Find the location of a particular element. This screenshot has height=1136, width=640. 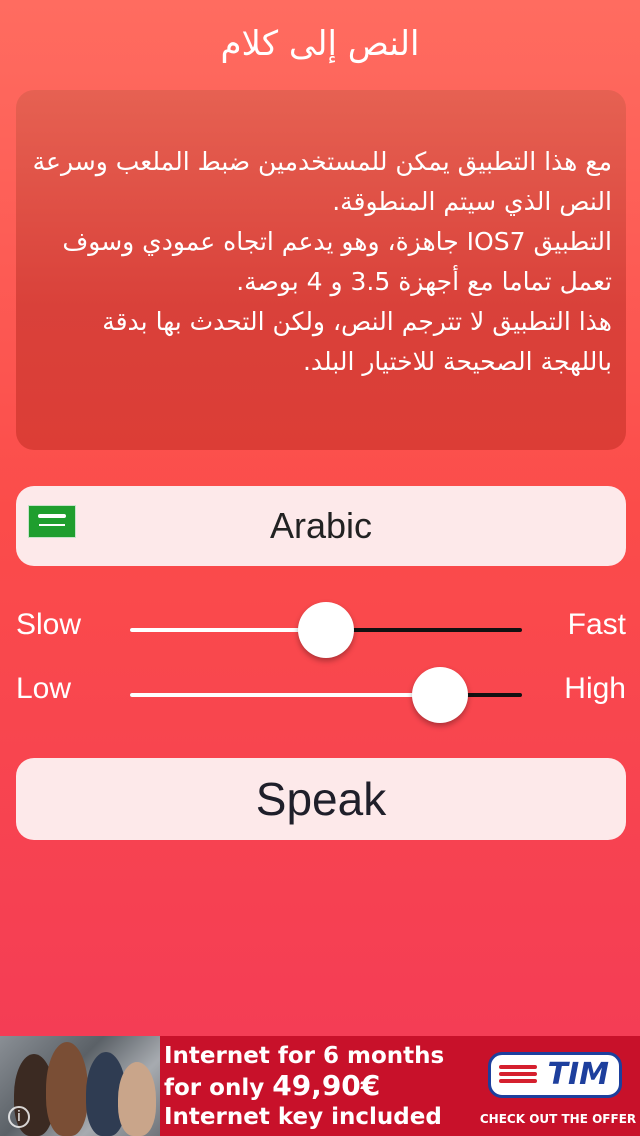

info-icon: i is located at coordinates (19, 1117).